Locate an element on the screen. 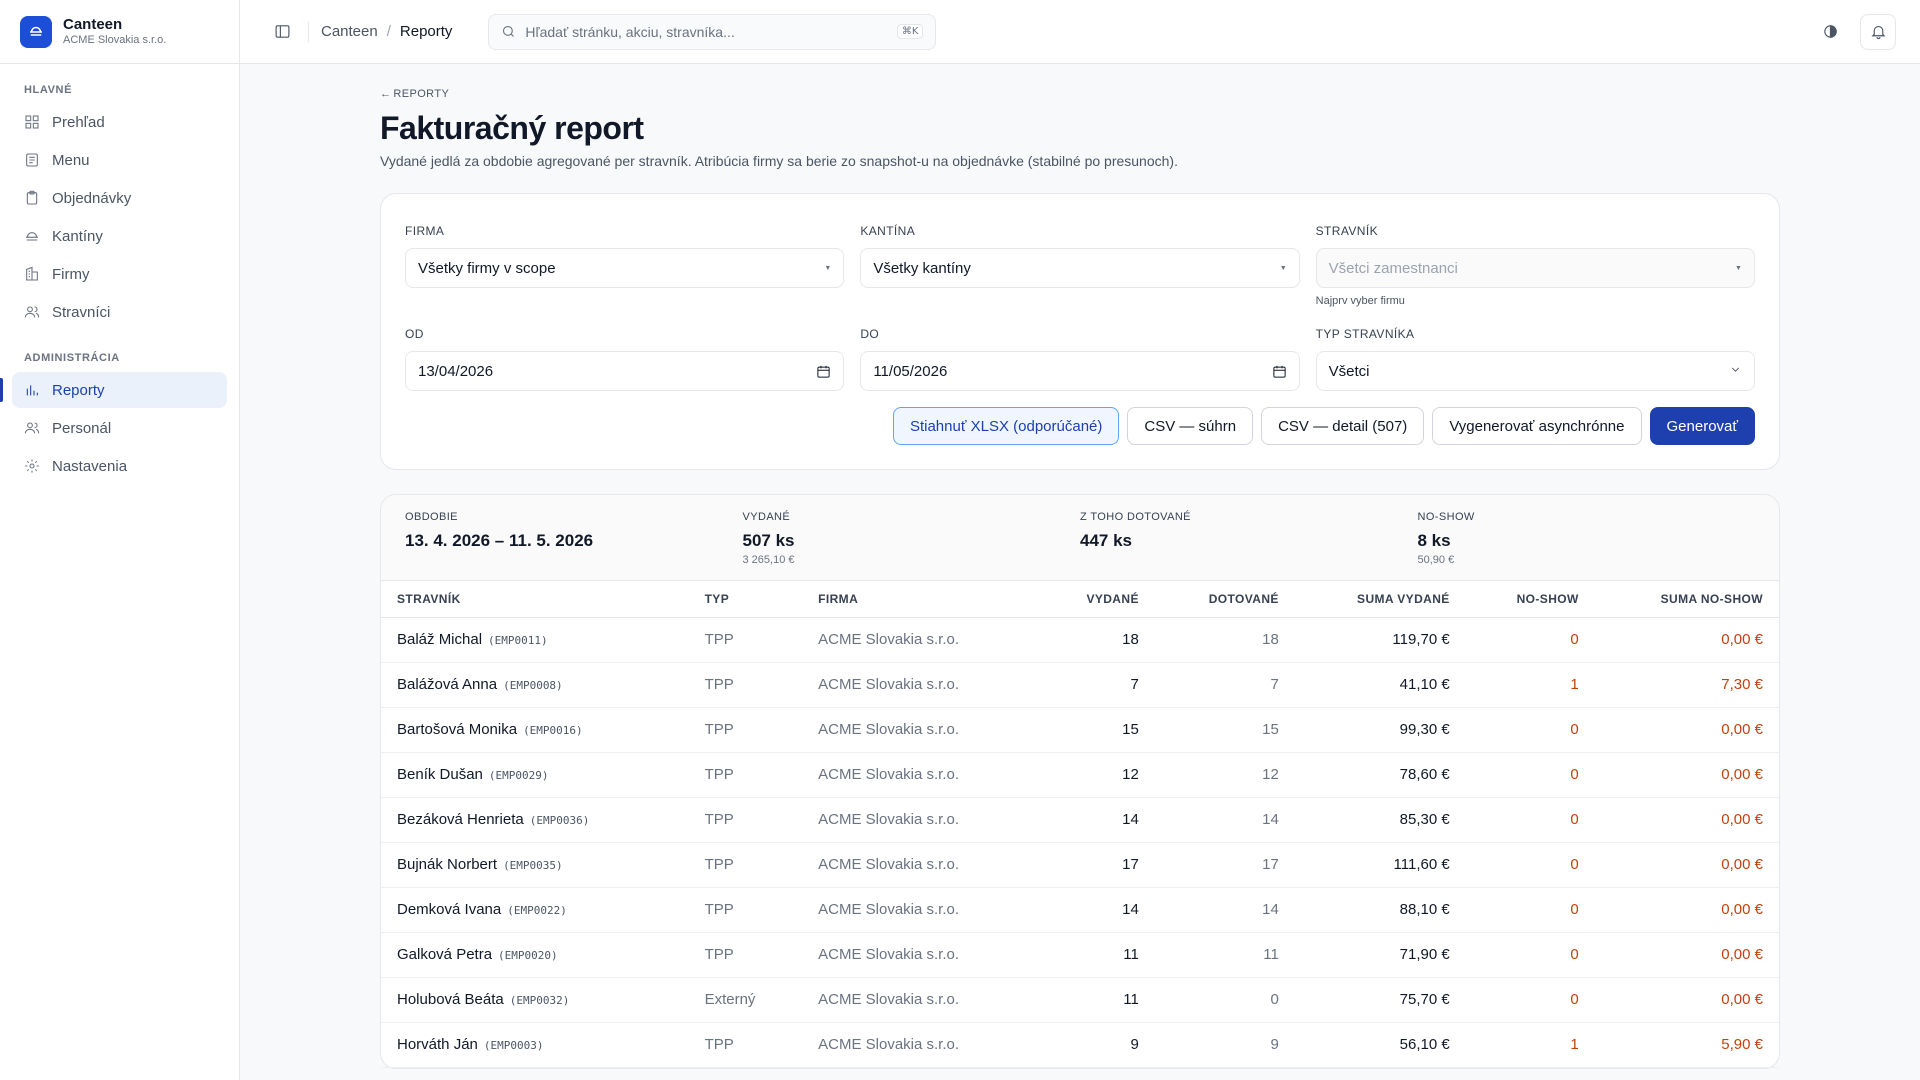  notifications-button is located at coordinates (1878, 31).